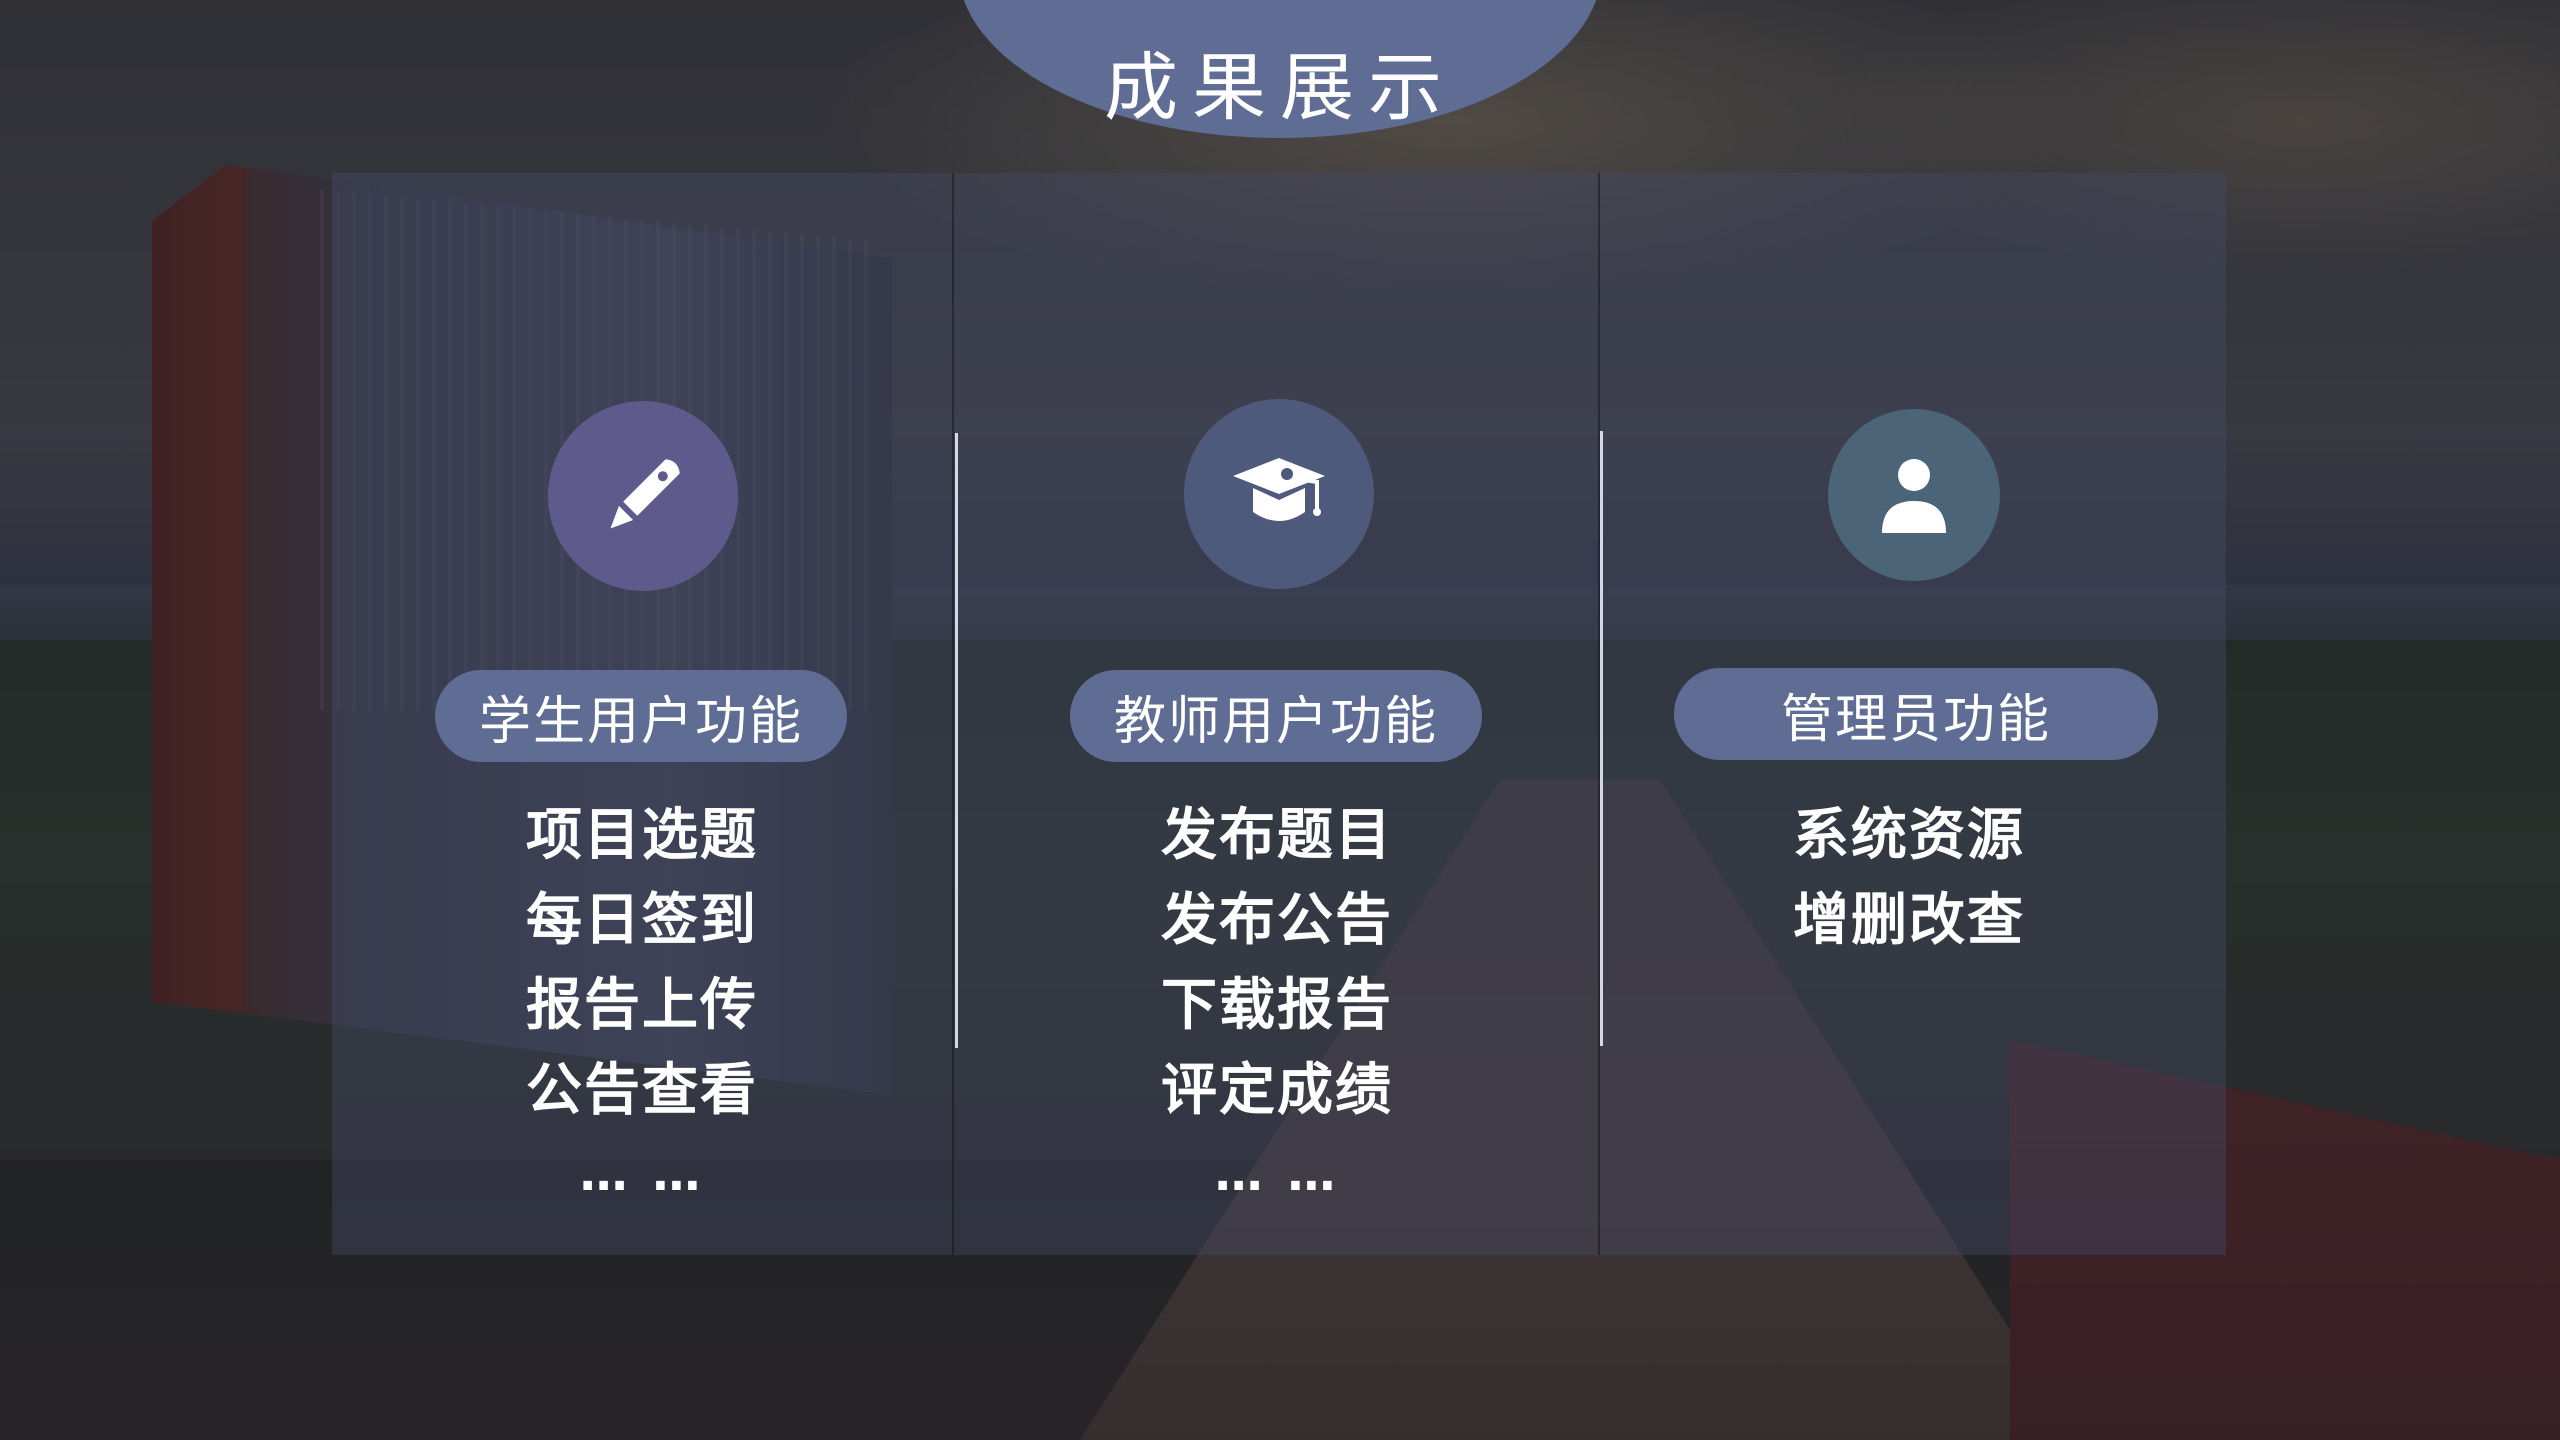 This screenshot has width=2560, height=1440. I want to click on page-title: 成果展示, so click(1280, 88).